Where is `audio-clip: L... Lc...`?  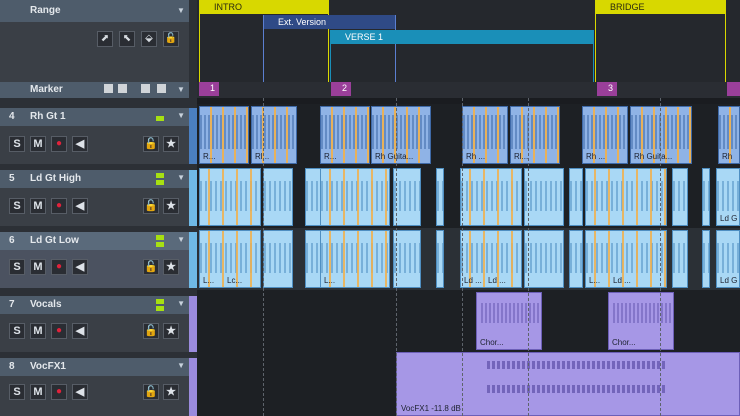
audio-clip: L... Lc... is located at coordinates (230, 259).